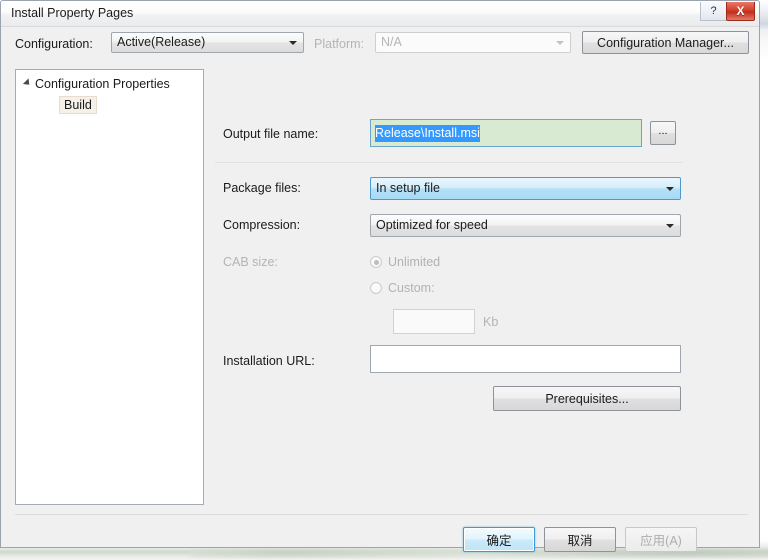 The height and width of the screenshot is (560, 768). What do you see at coordinates (262, 188) in the screenshot?
I see `package-files-label: Package files:` at bounding box center [262, 188].